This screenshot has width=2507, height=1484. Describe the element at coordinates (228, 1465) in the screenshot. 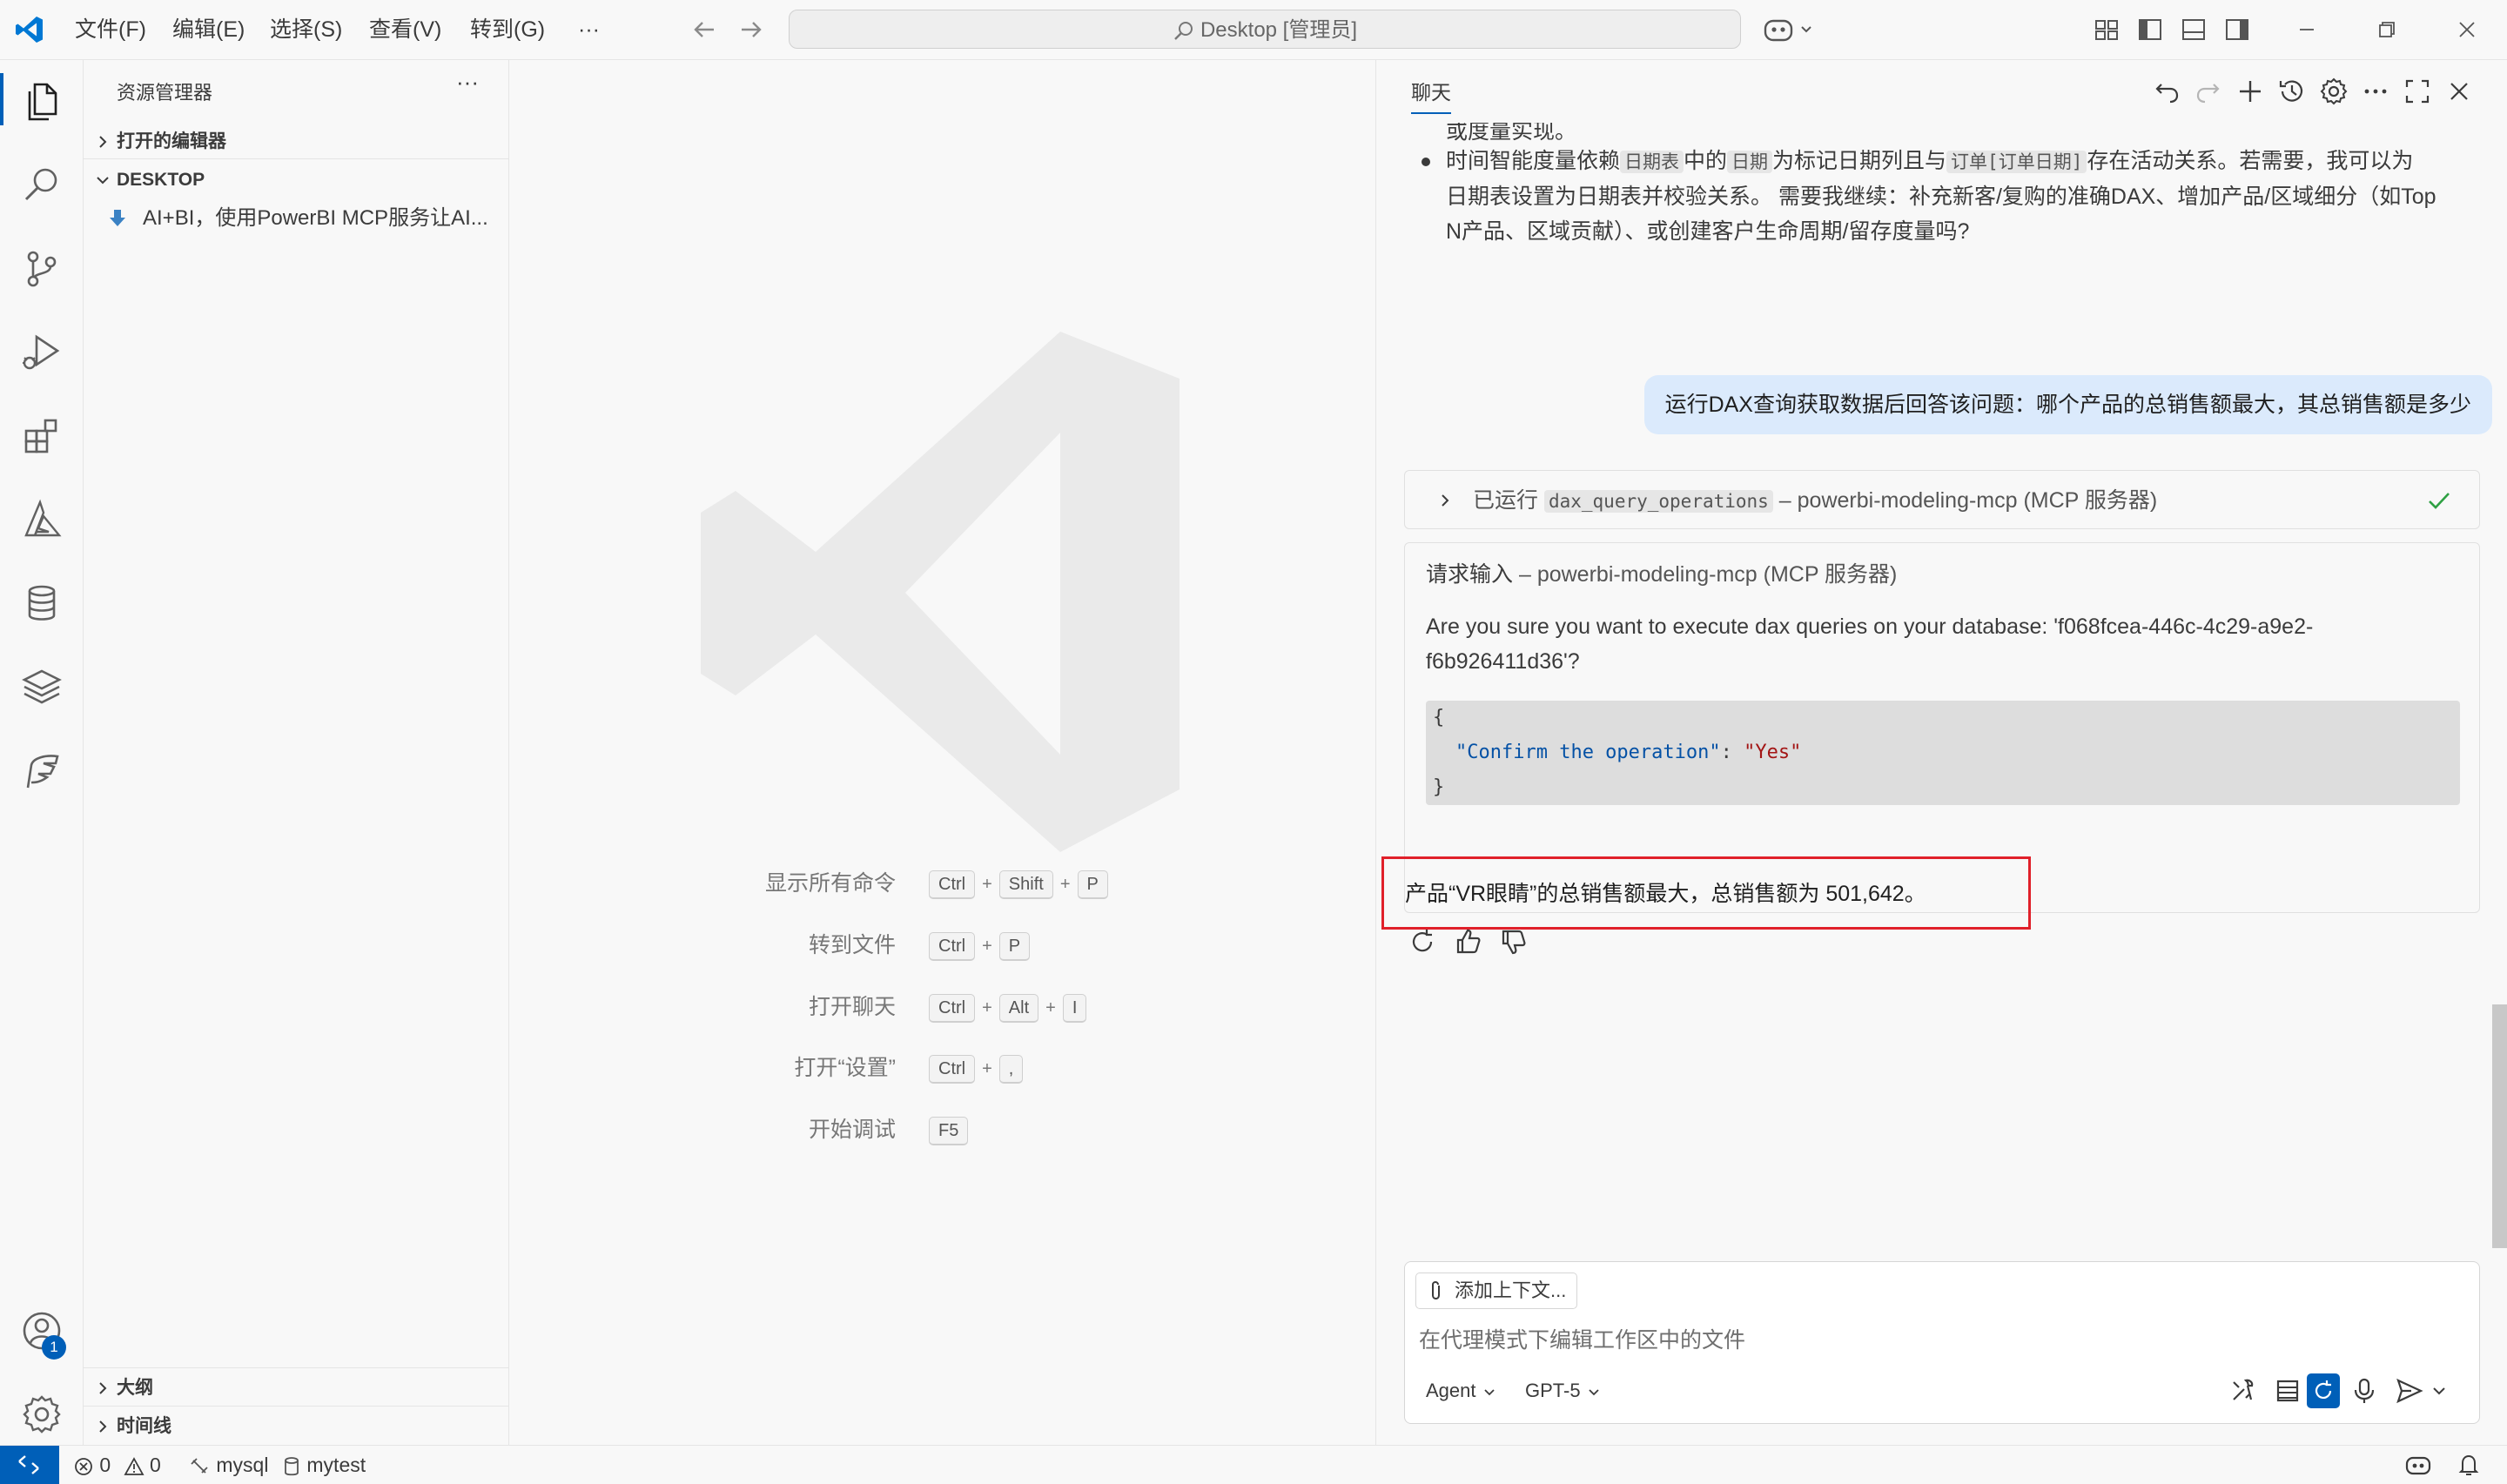

I see `db-connection-status: mysql` at that location.